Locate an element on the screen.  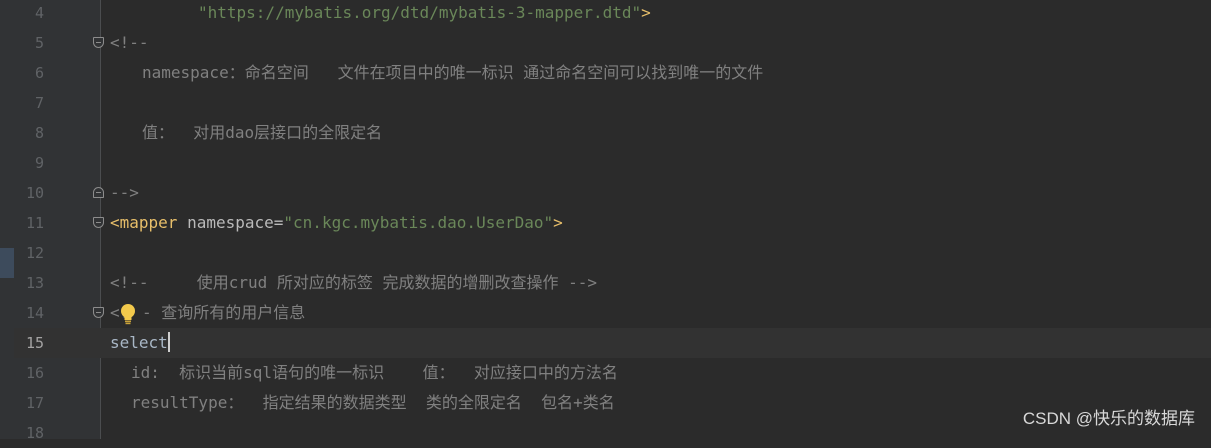
comment-text: <!-- 使用crud 所对应的标签 完成数据的增删改查操作 --> is located at coordinates (354, 282).